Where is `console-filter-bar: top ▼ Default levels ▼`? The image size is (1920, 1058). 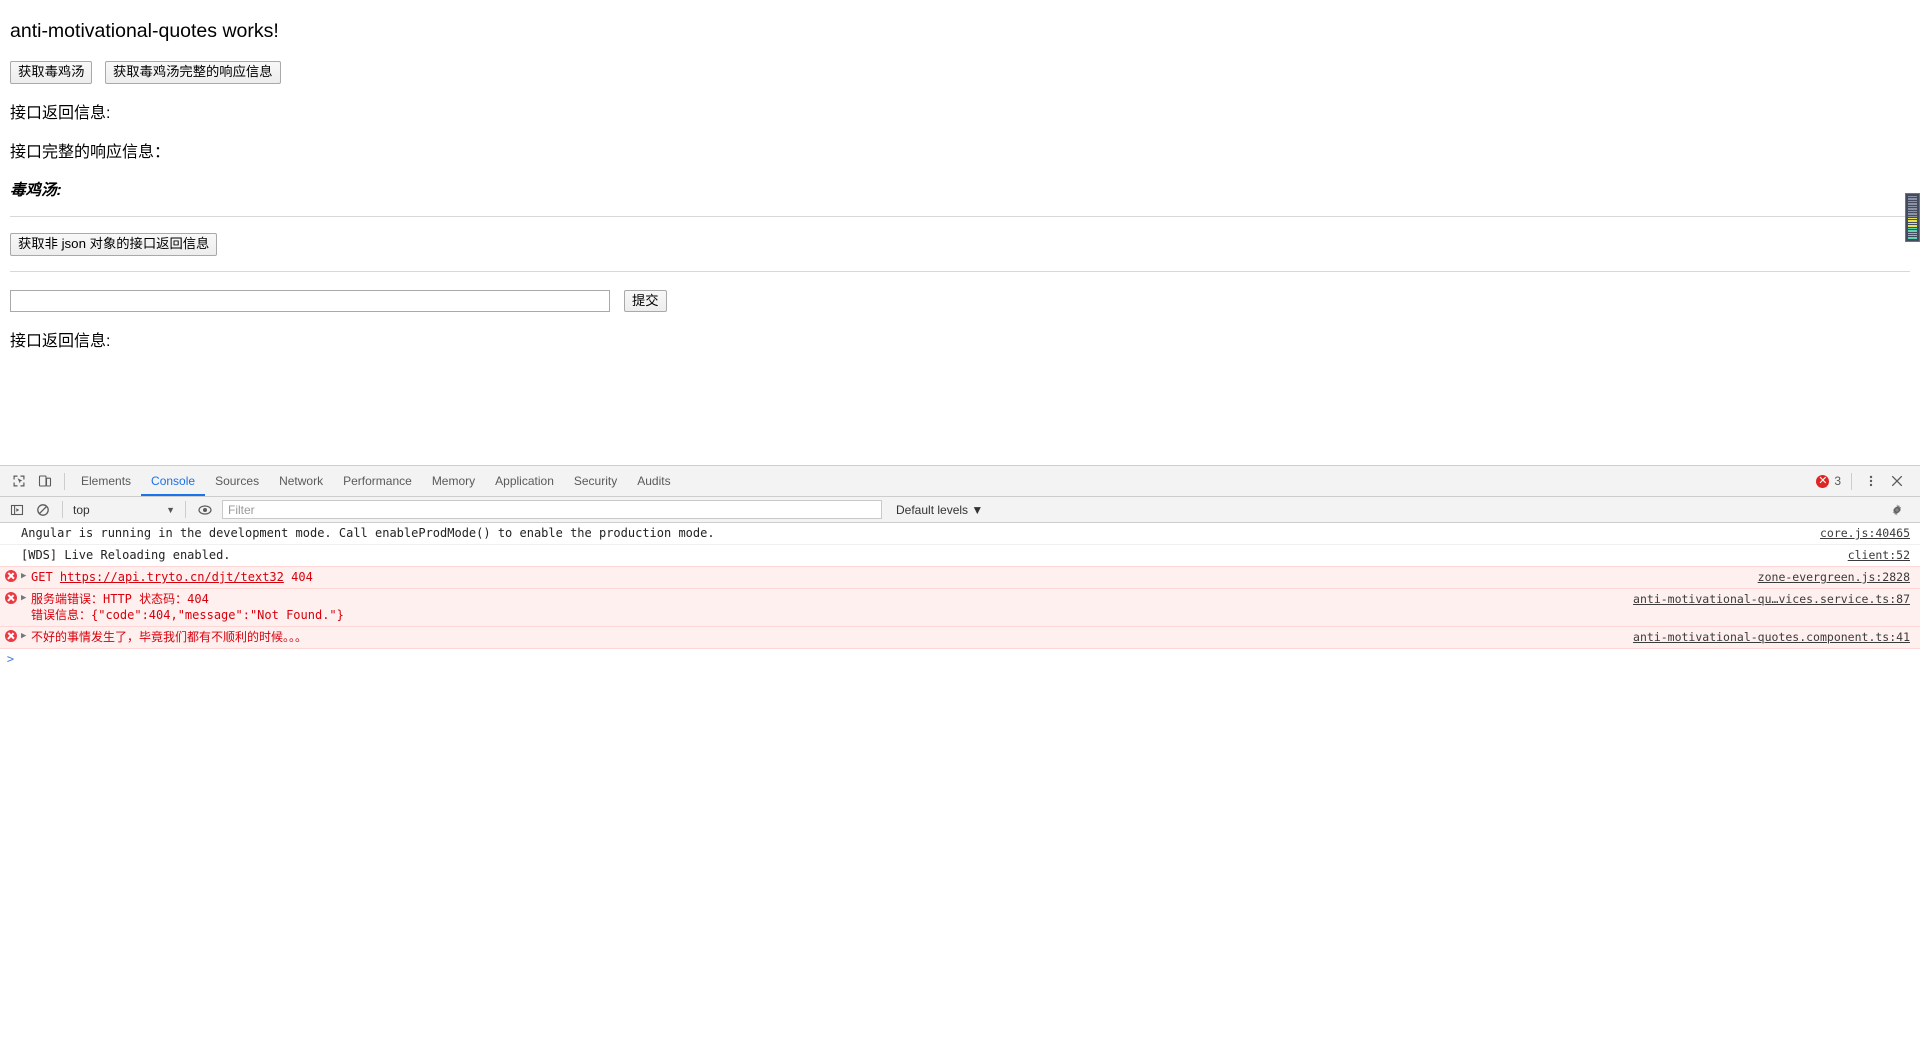
console-filter-bar: top ▼ Default levels ▼ is located at coordinates (960, 510).